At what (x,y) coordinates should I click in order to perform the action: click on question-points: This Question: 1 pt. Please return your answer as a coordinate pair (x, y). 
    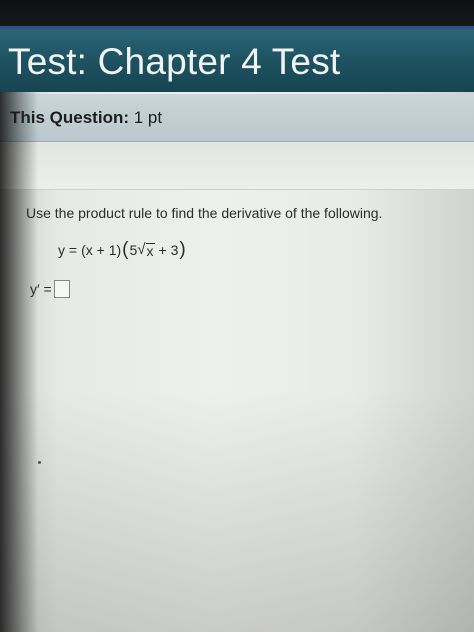
    Looking at the image, I should click on (86, 118).